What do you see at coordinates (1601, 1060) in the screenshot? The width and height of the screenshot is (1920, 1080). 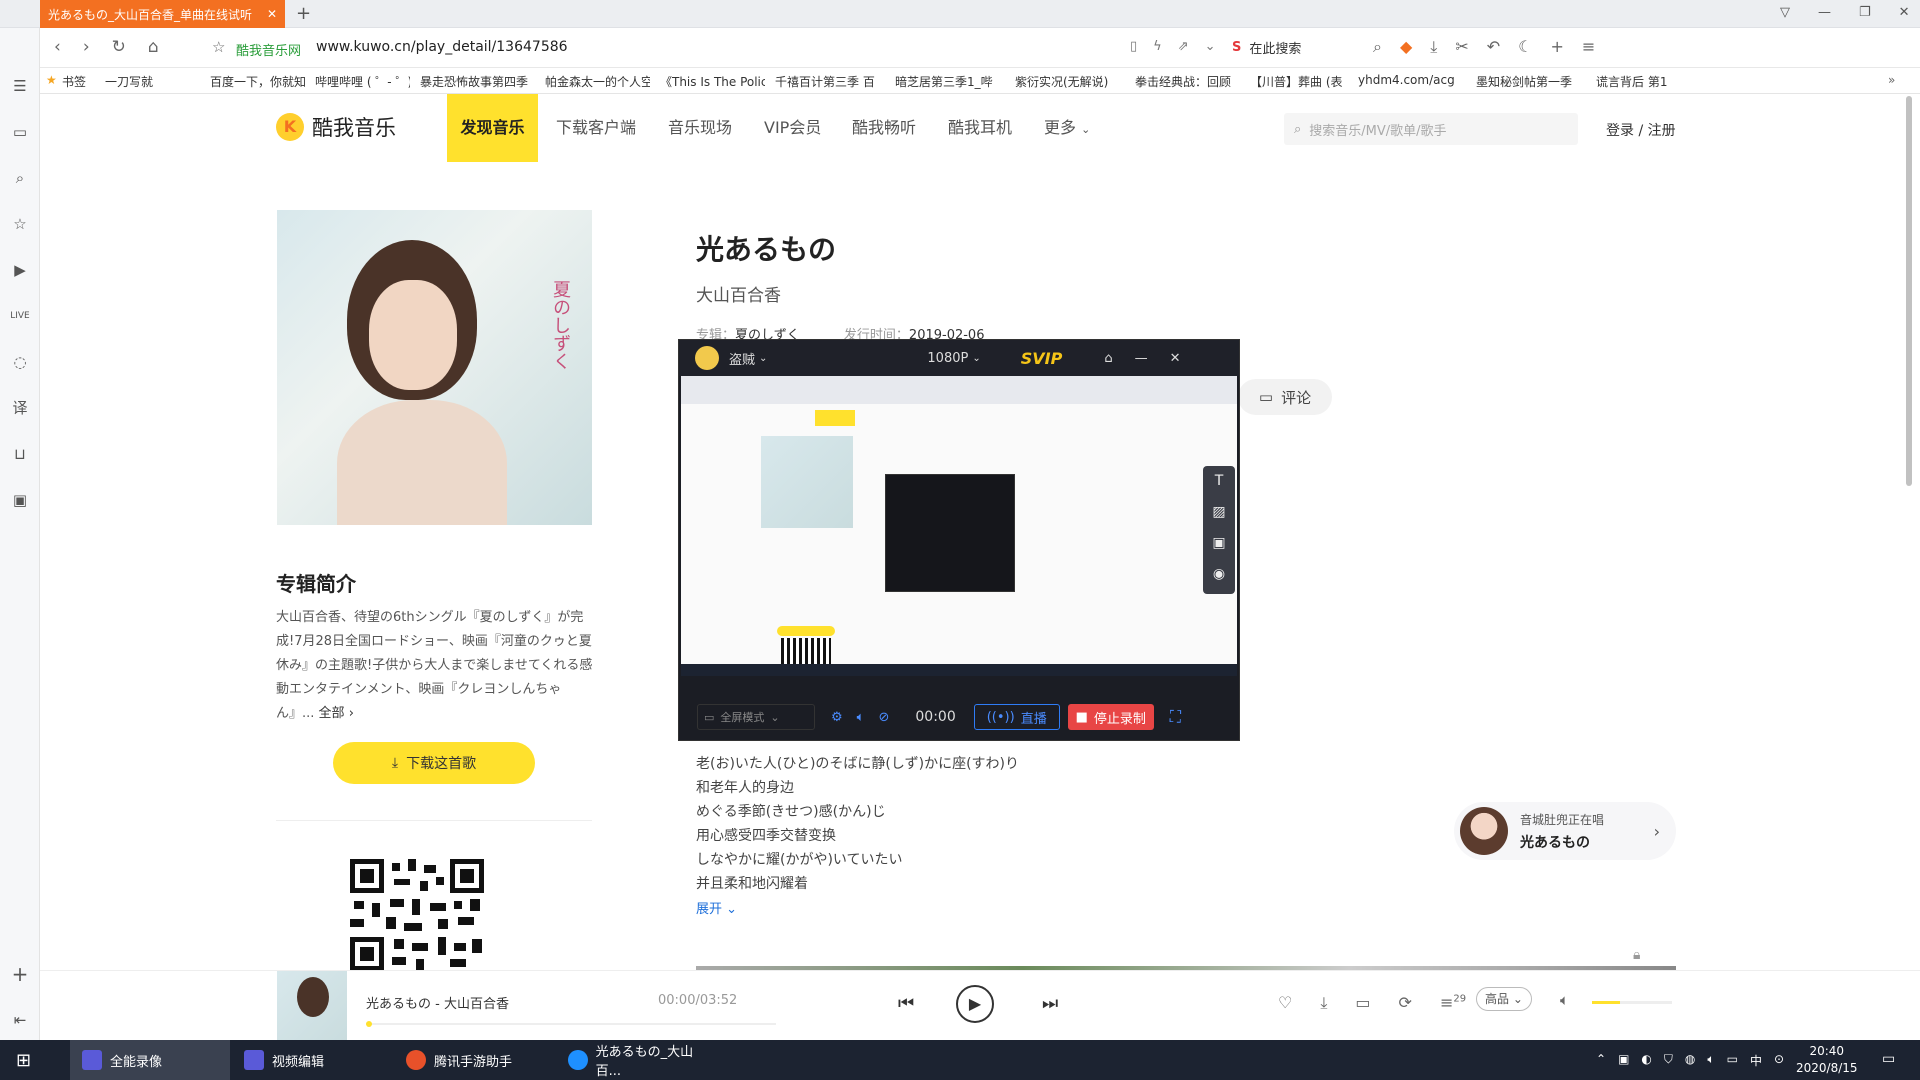 I see `tray-up-icon: ⌃` at bounding box center [1601, 1060].